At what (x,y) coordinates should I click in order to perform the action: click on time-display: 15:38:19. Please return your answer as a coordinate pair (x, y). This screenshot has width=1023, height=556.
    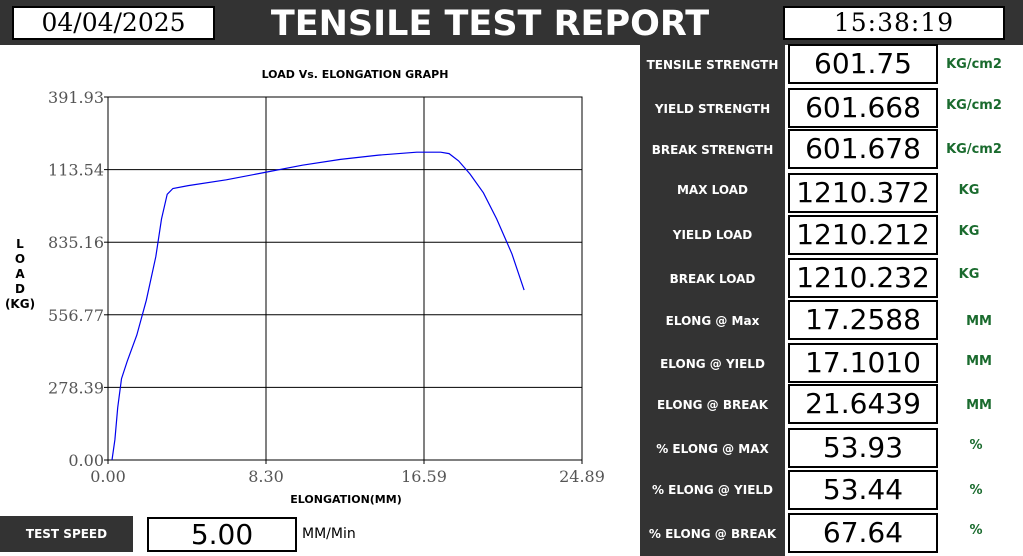
    Looking at the image, I should click on (894, 23).